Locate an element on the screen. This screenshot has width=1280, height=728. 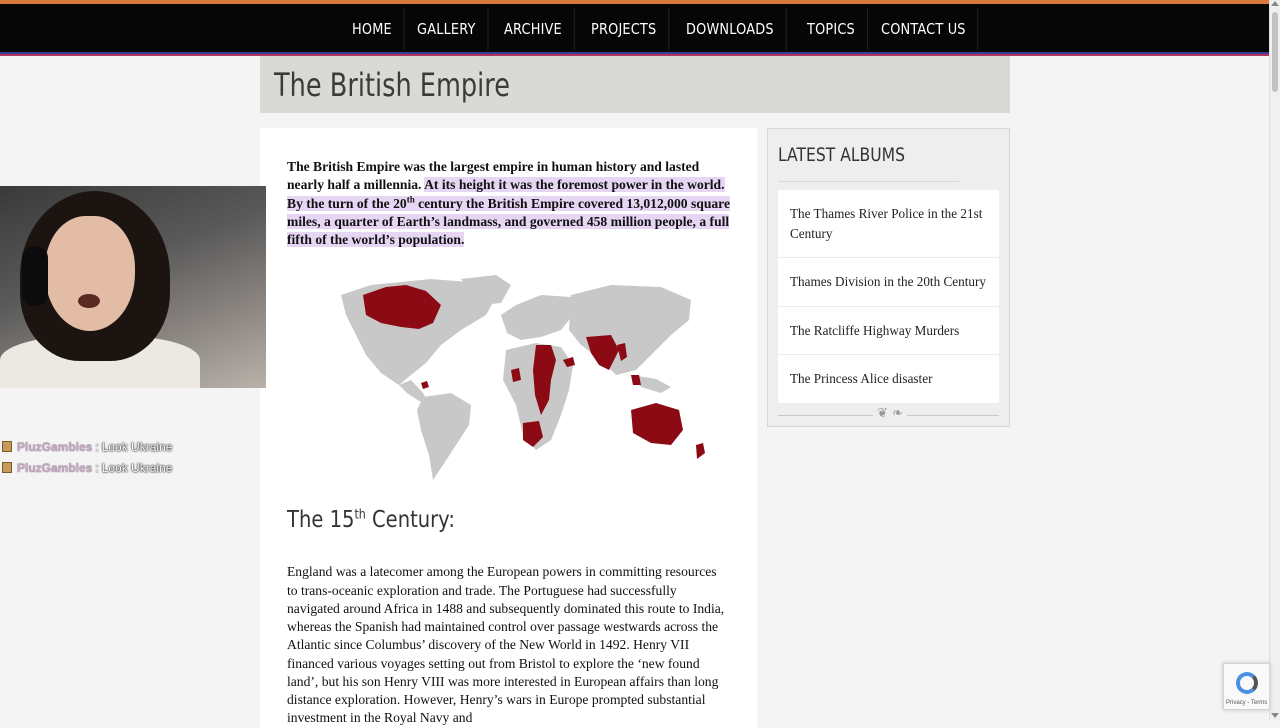
nav-archive: ARCHIVE is located at coordinates (534, 29).